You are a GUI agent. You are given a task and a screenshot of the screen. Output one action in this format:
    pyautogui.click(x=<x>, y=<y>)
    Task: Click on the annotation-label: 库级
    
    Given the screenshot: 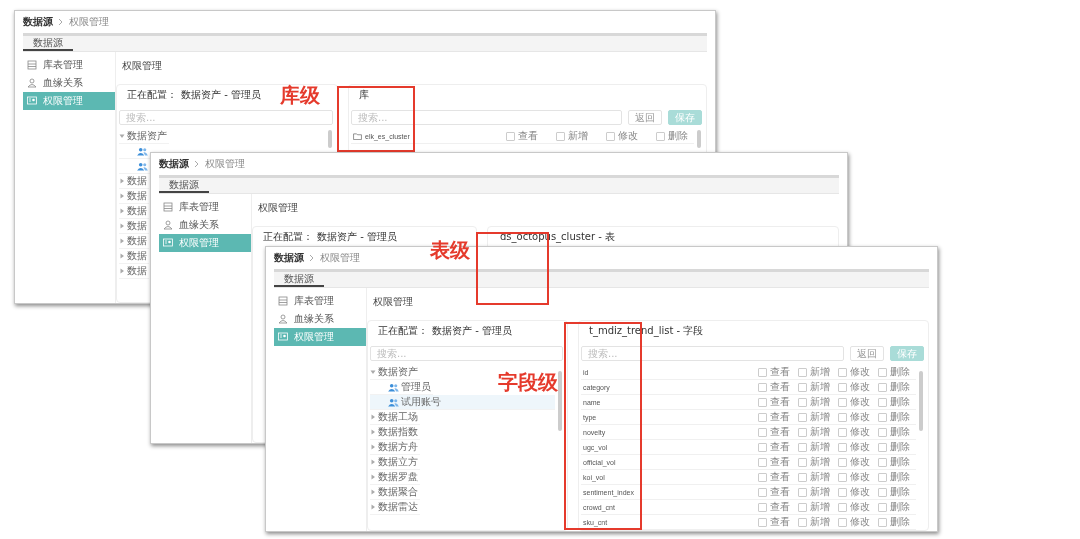 What is the action you would take?
    pyautogui.click(x=300, y=95)
    